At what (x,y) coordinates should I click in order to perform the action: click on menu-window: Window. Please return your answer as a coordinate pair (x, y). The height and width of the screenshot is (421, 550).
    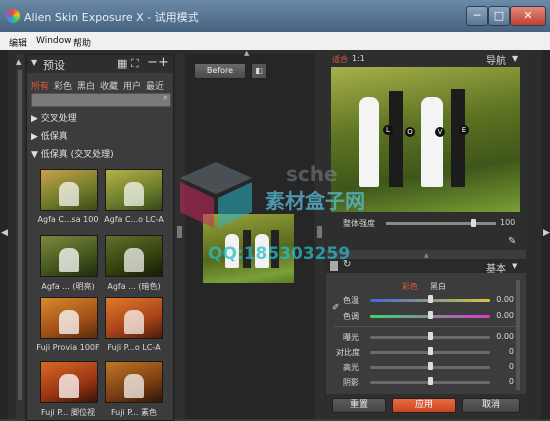
    Looking at the image, I should click on (54, 41).